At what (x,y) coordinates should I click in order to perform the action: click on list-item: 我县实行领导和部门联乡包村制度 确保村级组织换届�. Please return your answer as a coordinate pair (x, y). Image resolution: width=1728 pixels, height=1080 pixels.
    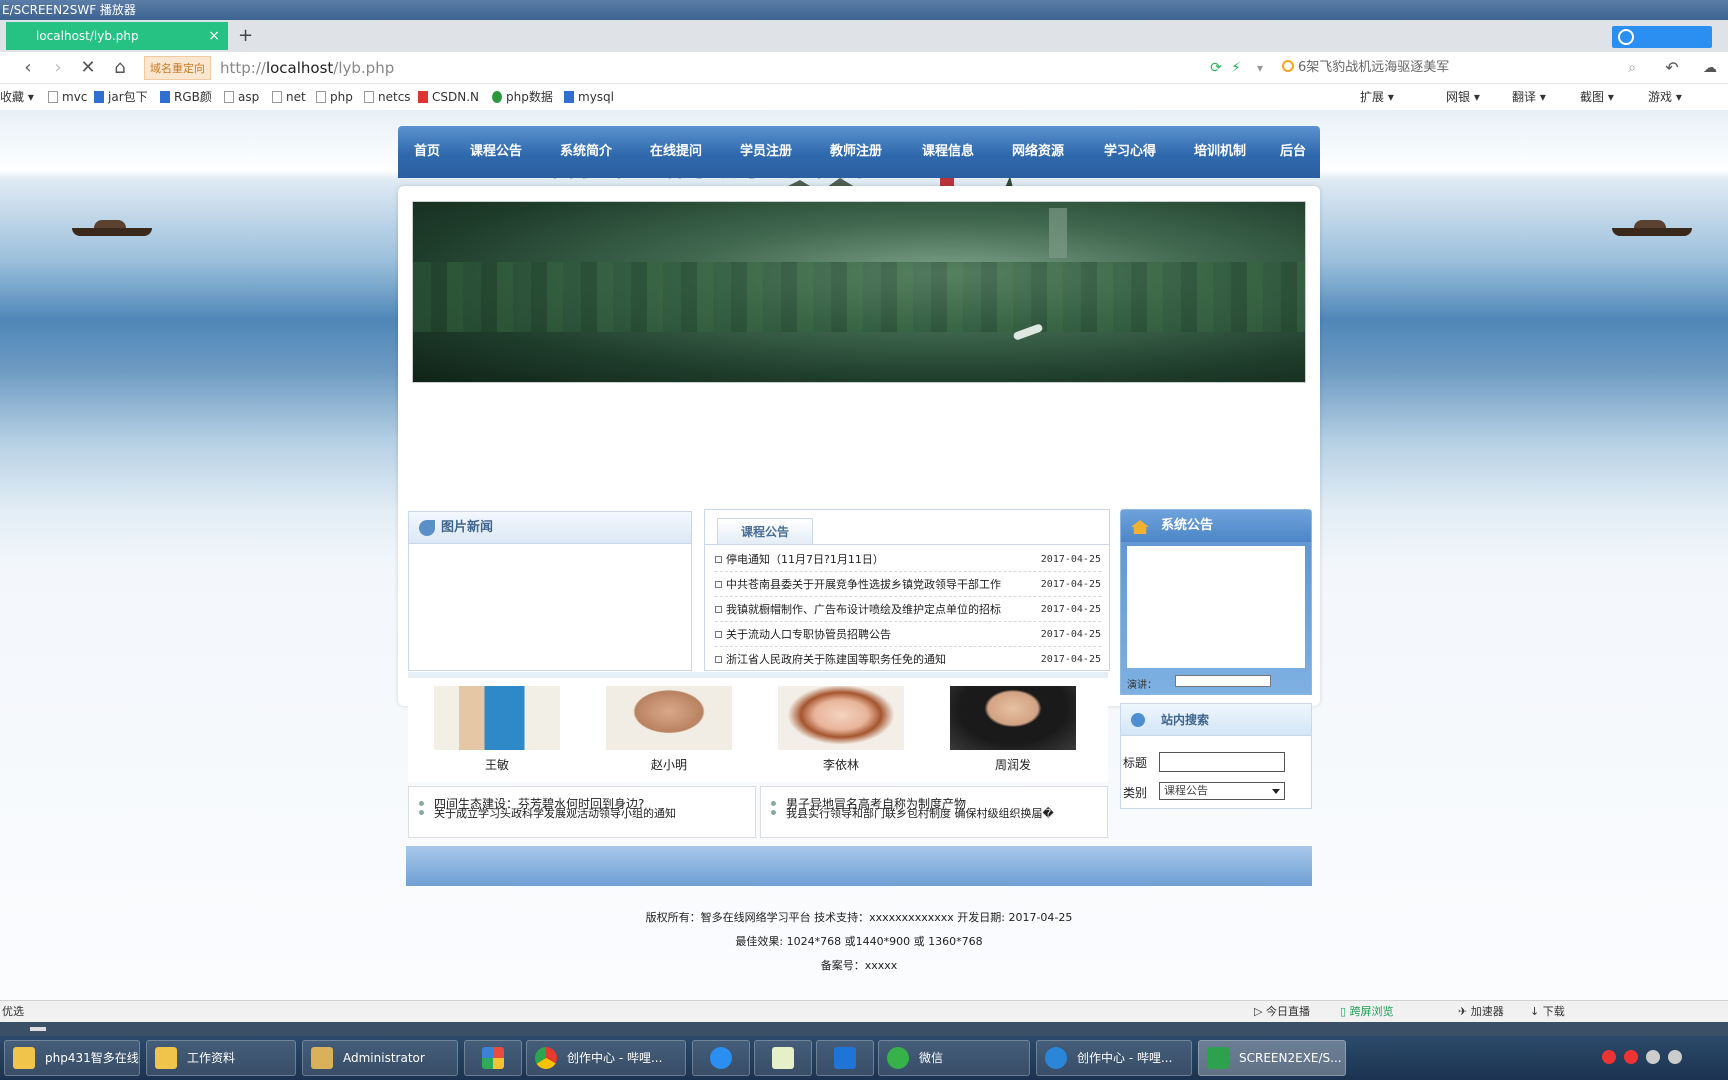
    Looking at the image, I should click on (912, 813).